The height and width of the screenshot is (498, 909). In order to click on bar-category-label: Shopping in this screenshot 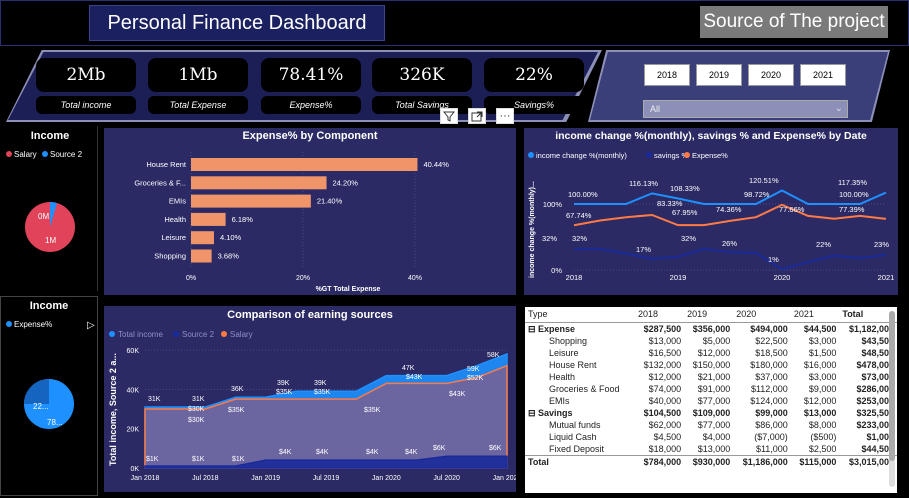, I will do `click(170, 256)`.